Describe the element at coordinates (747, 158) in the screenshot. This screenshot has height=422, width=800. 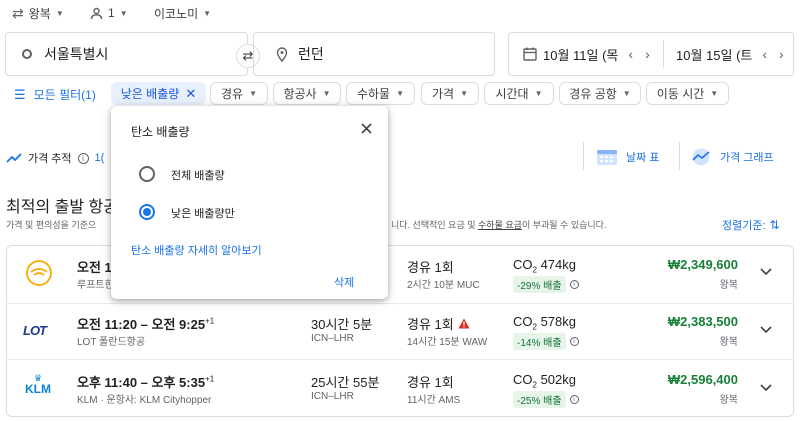
I see `price-graph-label: 가격 그래프` at that location.